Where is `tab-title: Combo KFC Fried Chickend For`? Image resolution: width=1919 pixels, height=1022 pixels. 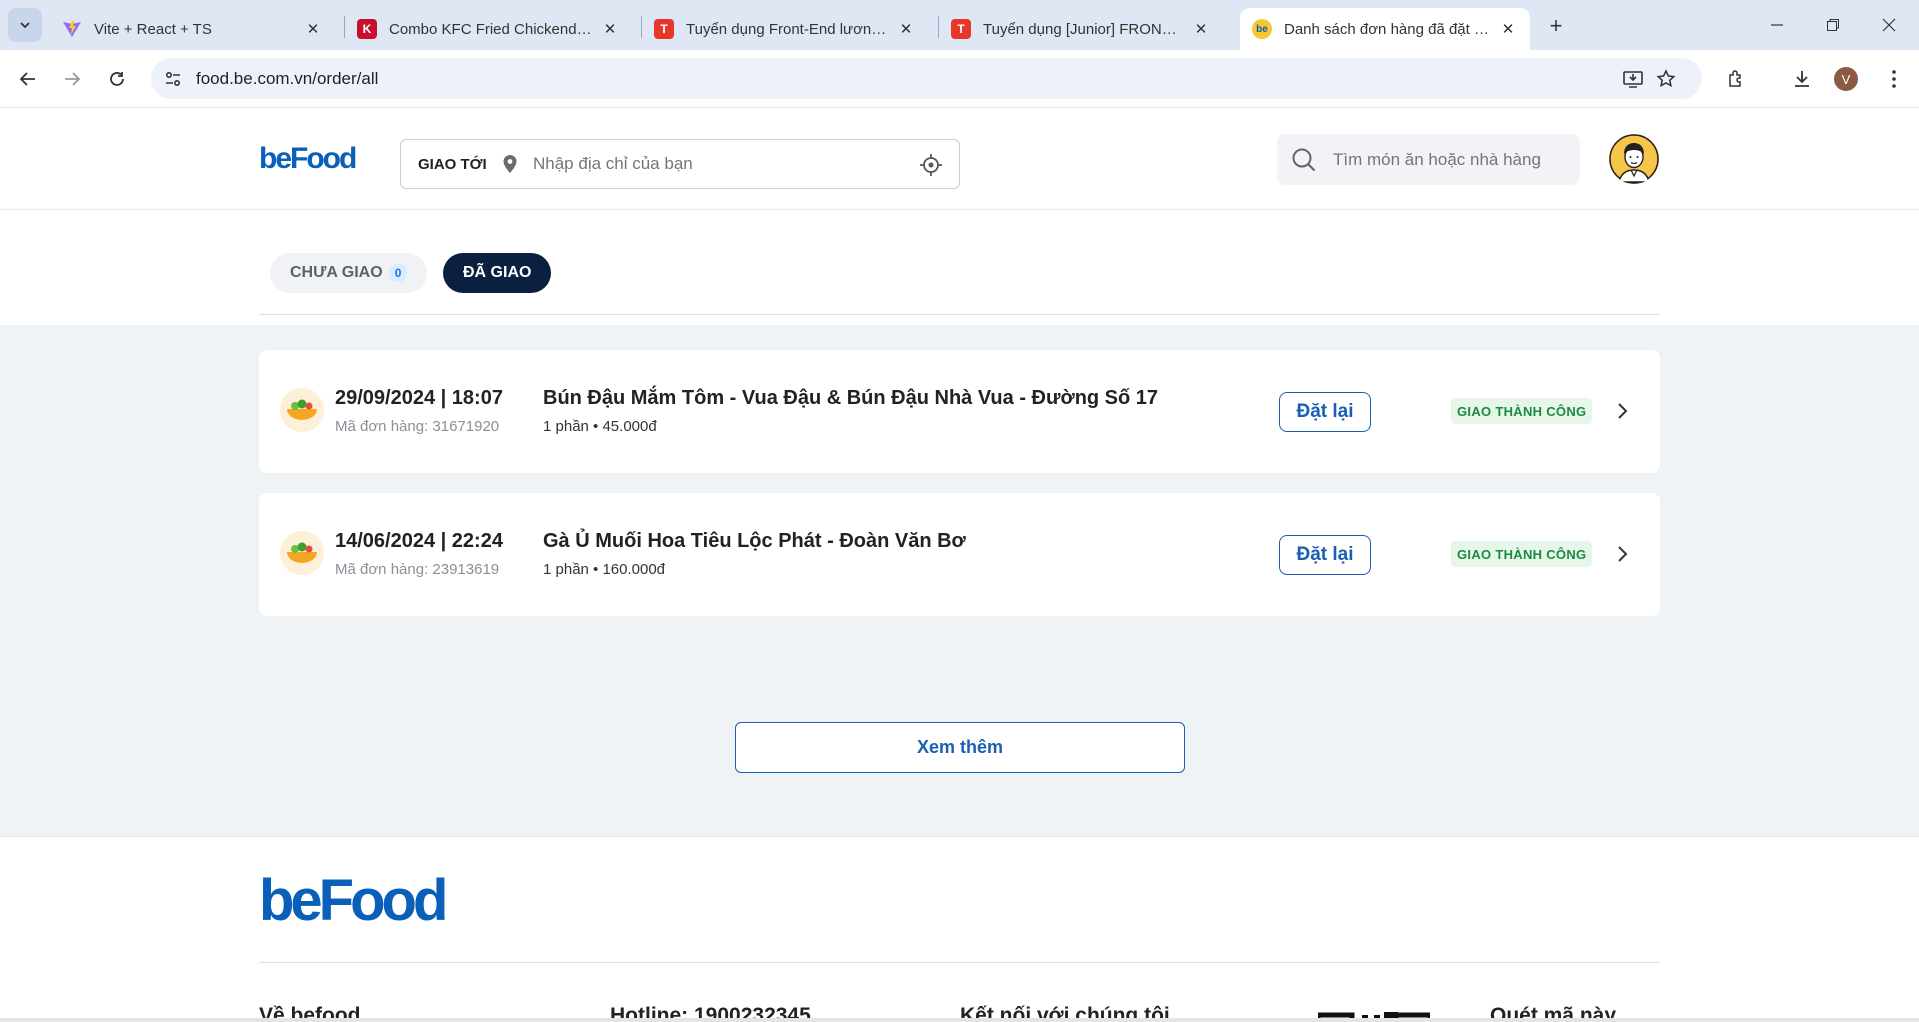 tab-title: Combo KFC Fried Chickend For is located at coordinates (491, 29).